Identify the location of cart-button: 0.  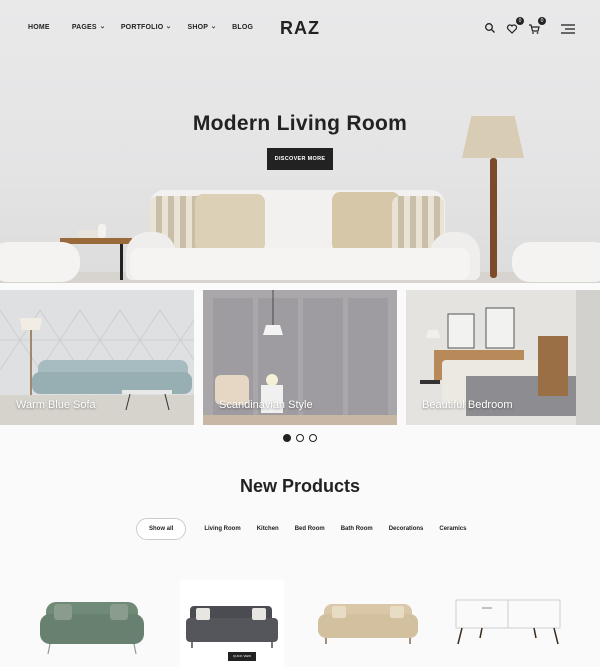
(537, 25).